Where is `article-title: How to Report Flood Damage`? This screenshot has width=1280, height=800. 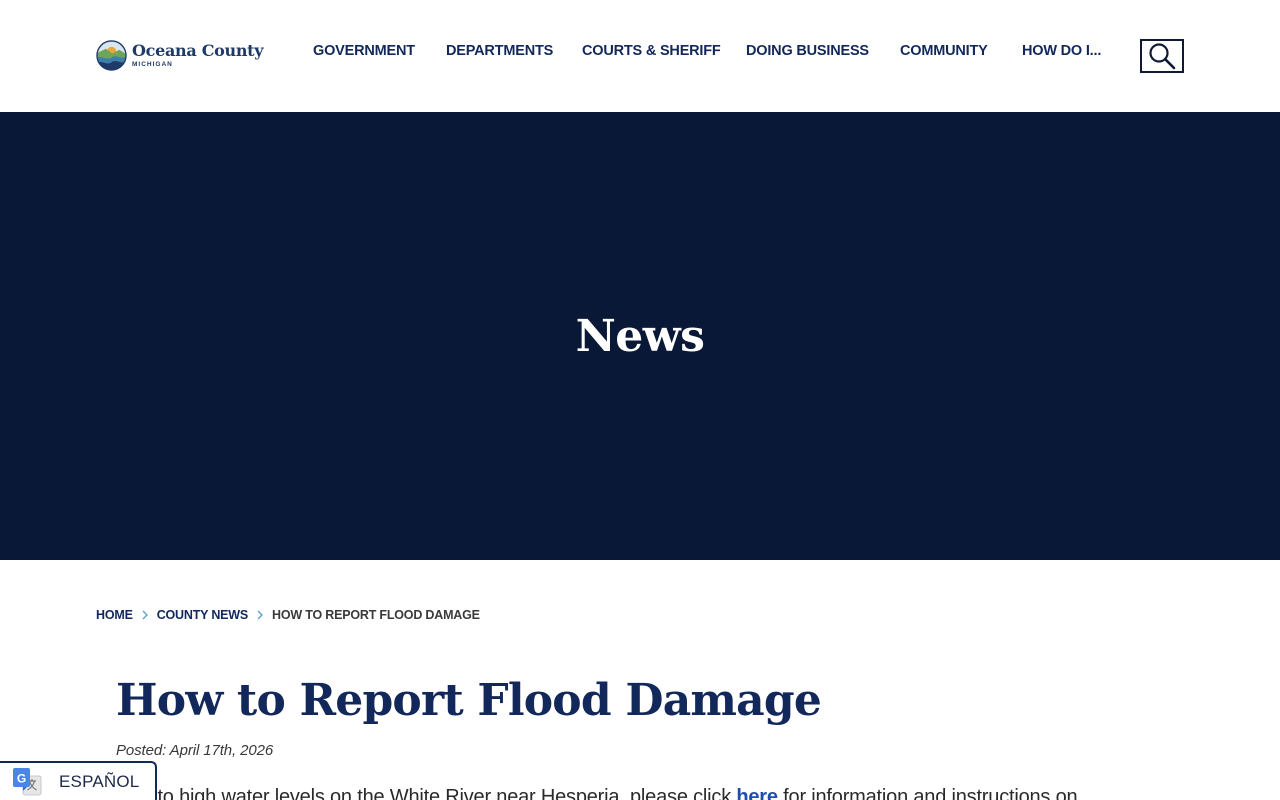
article-title: How to Report Flood Damage is located at coordinates (469, 700).